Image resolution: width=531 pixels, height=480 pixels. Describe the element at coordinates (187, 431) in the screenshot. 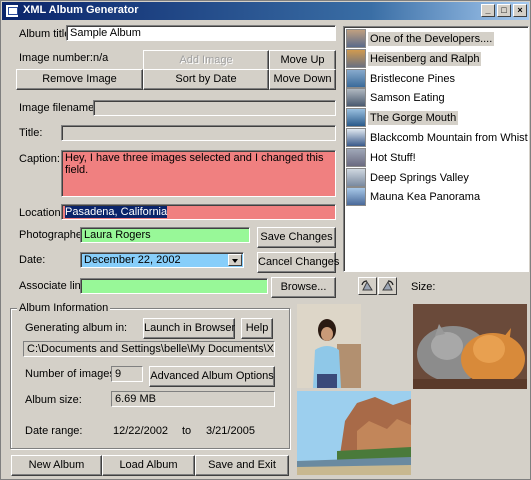

I see `date-range-to-word: to` at that location.